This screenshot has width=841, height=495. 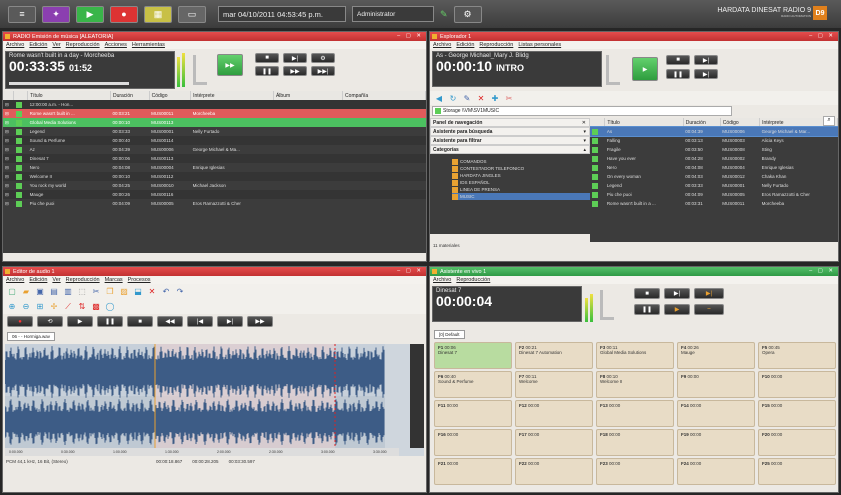 What do you see at coordinates (384, 95) in the screenshot?
I see `column-header: Compañía` at bounding box center [384, 95].